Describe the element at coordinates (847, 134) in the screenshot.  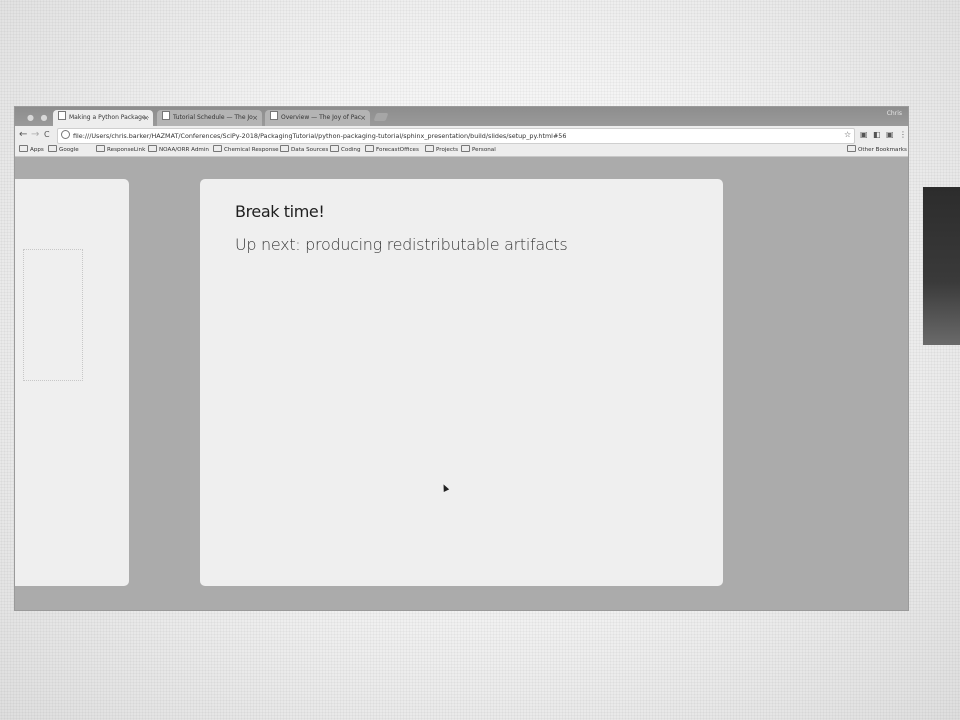
I see `bookmark-star-icon: ☆` at that location.